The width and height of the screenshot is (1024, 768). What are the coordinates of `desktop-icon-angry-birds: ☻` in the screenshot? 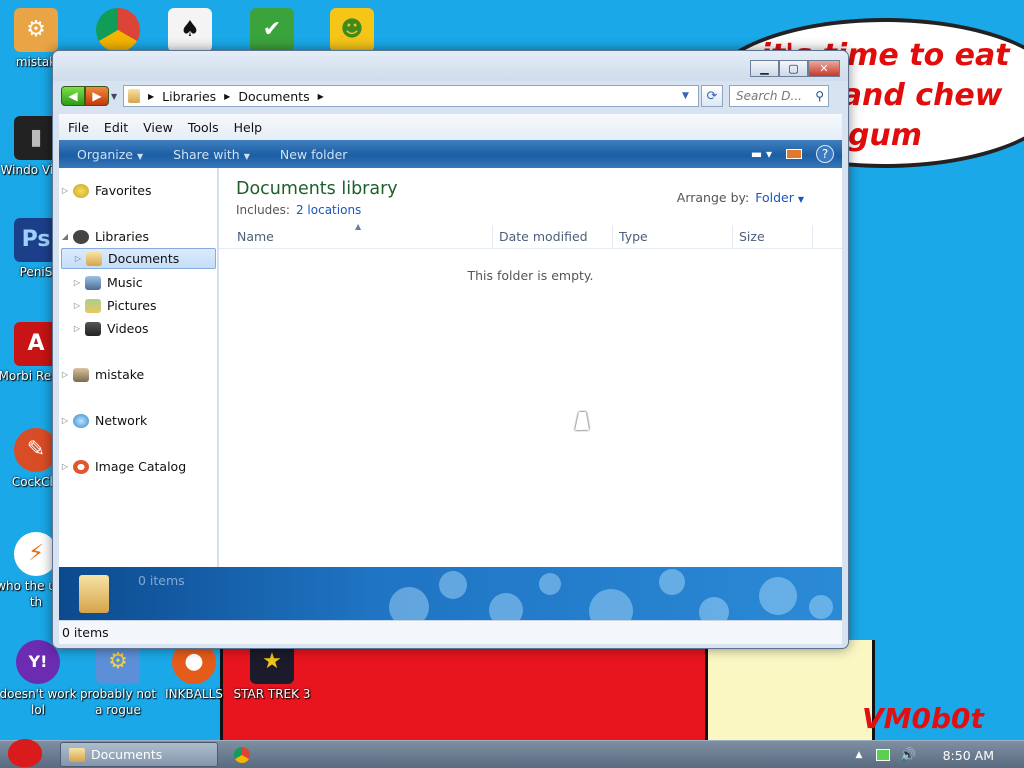 It's located at (352, 31).